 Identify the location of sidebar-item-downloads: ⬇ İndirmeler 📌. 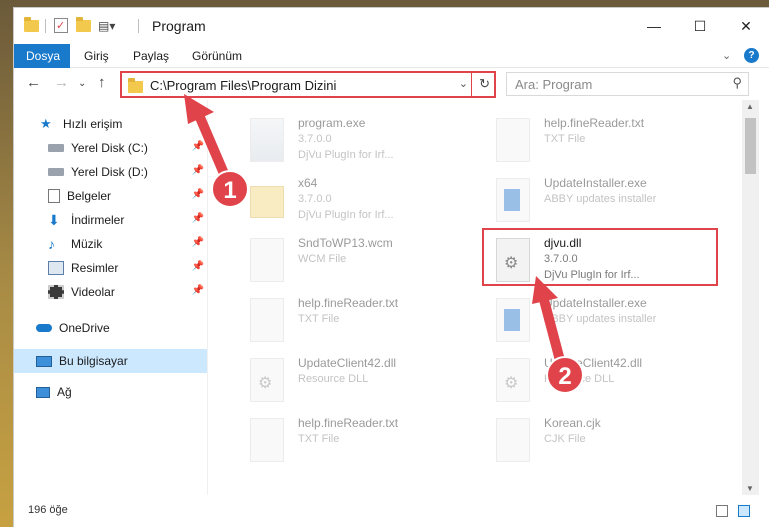
(110, 220).